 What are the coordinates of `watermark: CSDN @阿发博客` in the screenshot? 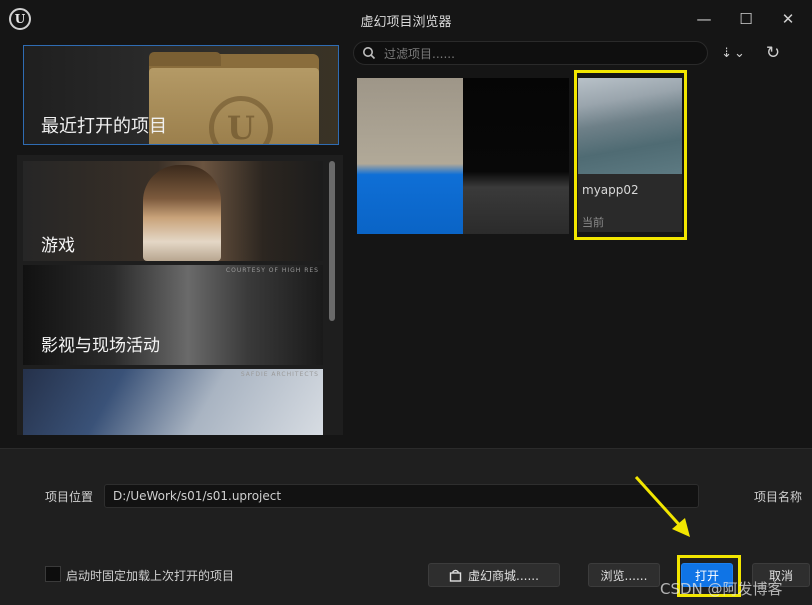 It's located at (721, 589).